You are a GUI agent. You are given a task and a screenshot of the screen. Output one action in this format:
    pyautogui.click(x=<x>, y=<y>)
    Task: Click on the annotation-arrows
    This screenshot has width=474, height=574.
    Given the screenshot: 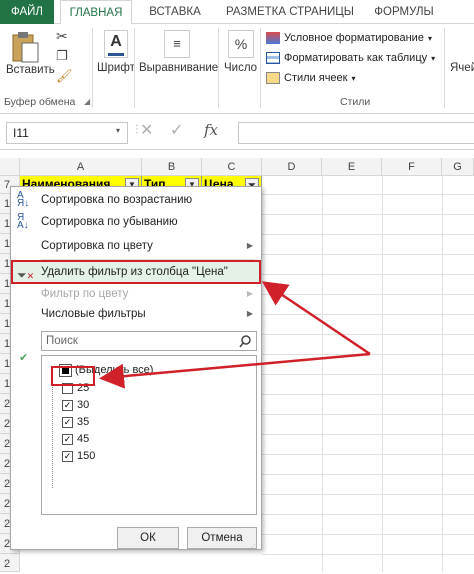 What is the action you would take?
    pyautogui.click(x=235, y=335)
    